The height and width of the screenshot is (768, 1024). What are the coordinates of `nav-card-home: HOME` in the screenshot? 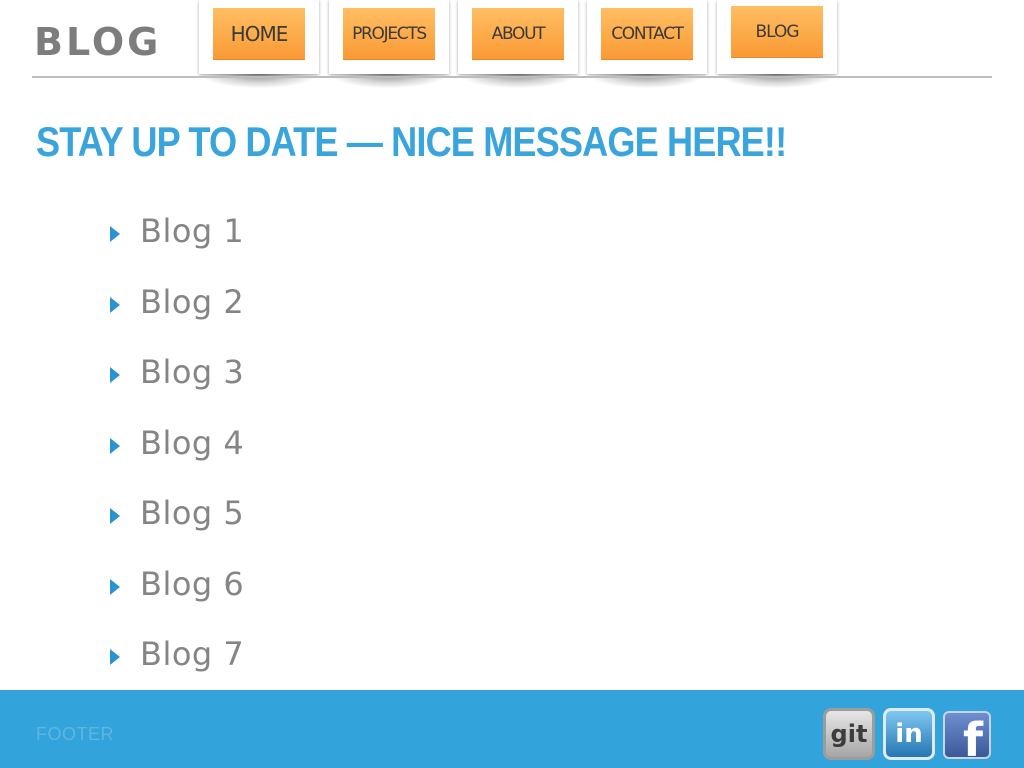 It's located at (259, 44).